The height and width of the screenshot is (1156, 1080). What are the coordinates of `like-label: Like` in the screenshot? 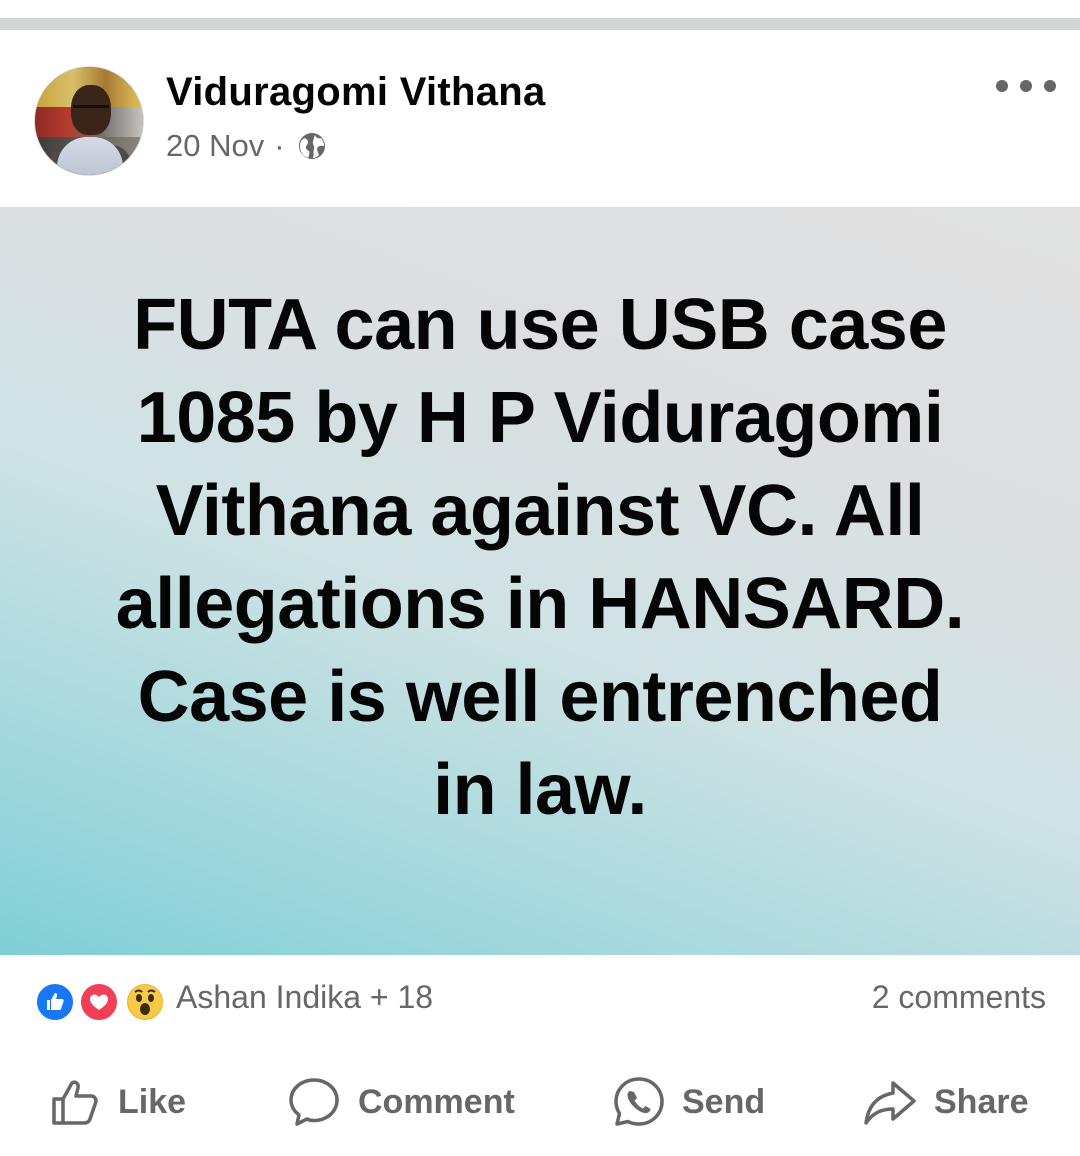 It's located at (152, 1101).